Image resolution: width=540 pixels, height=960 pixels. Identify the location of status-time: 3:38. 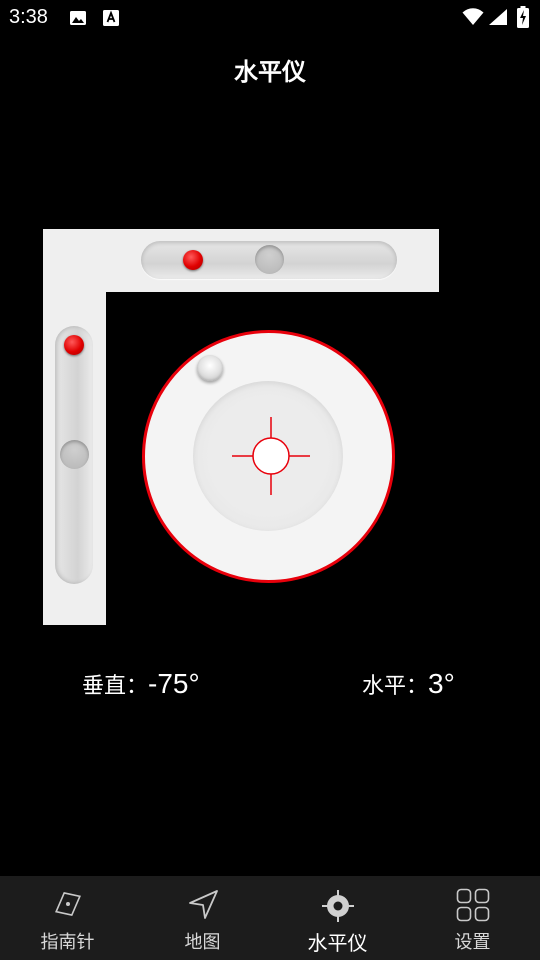
(28, 17).